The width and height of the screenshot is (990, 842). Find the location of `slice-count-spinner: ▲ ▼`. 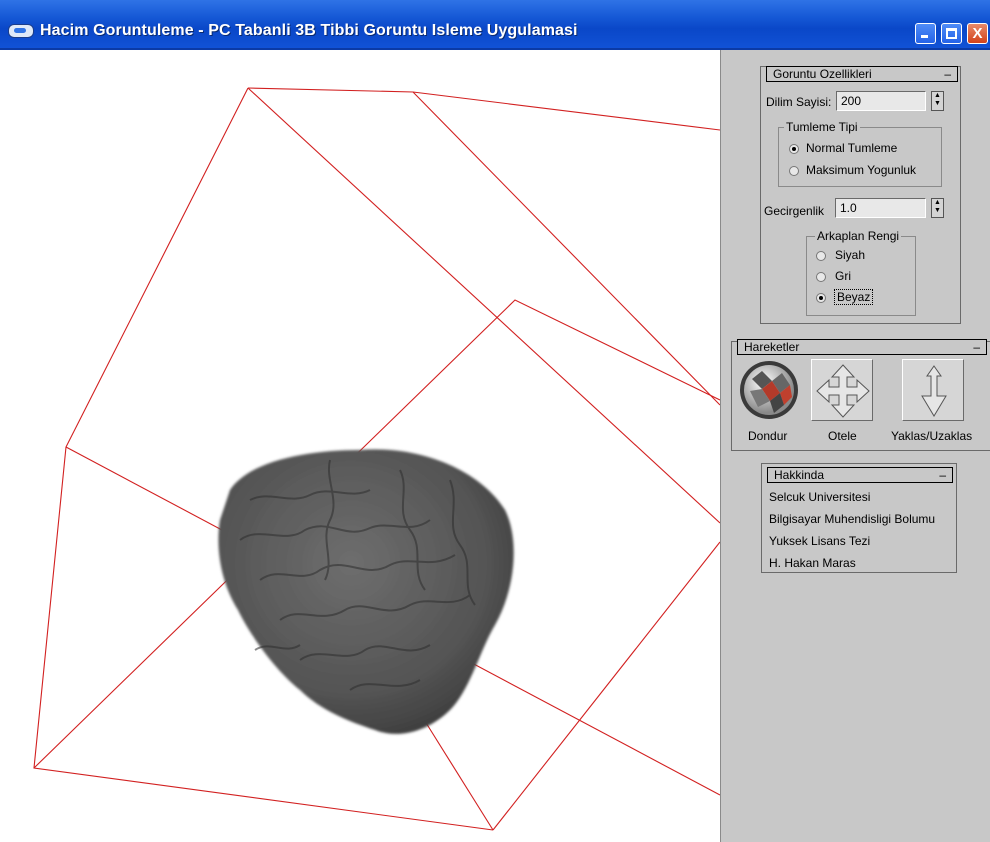

slice-count-spinner: ▲ ▼ is located at coordinates (937, 101).